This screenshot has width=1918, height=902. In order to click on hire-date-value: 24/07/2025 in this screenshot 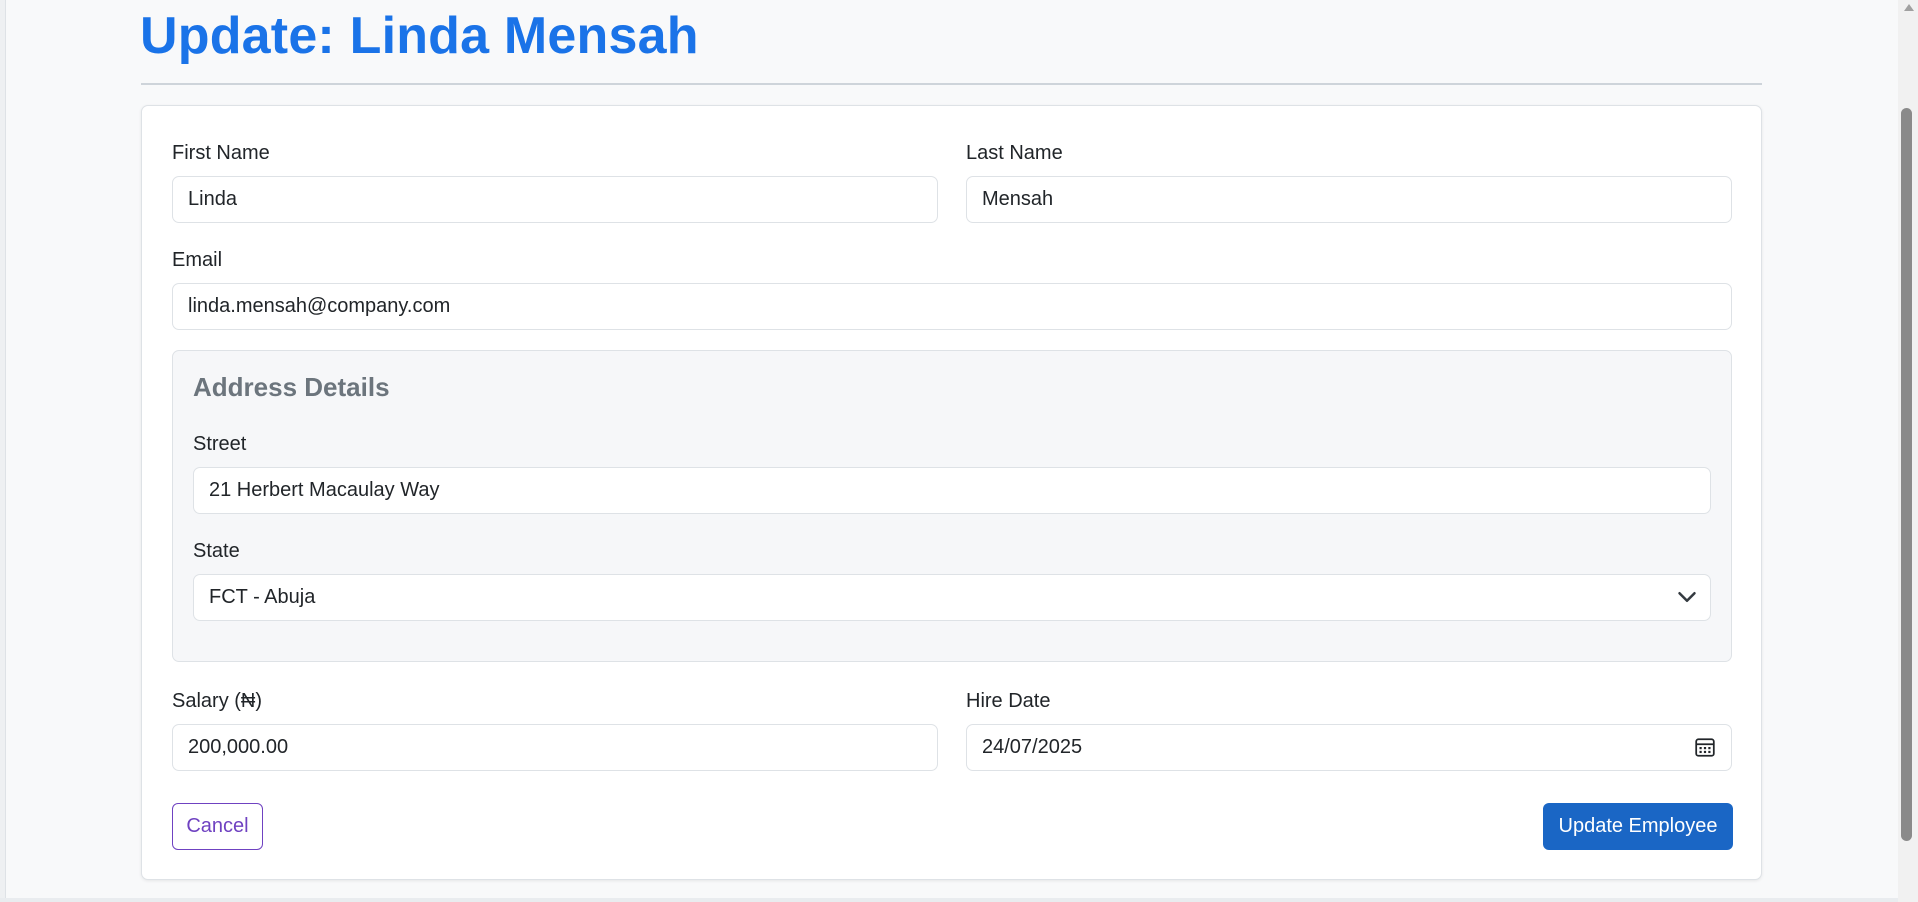, I will do `click(1349, 747)`.